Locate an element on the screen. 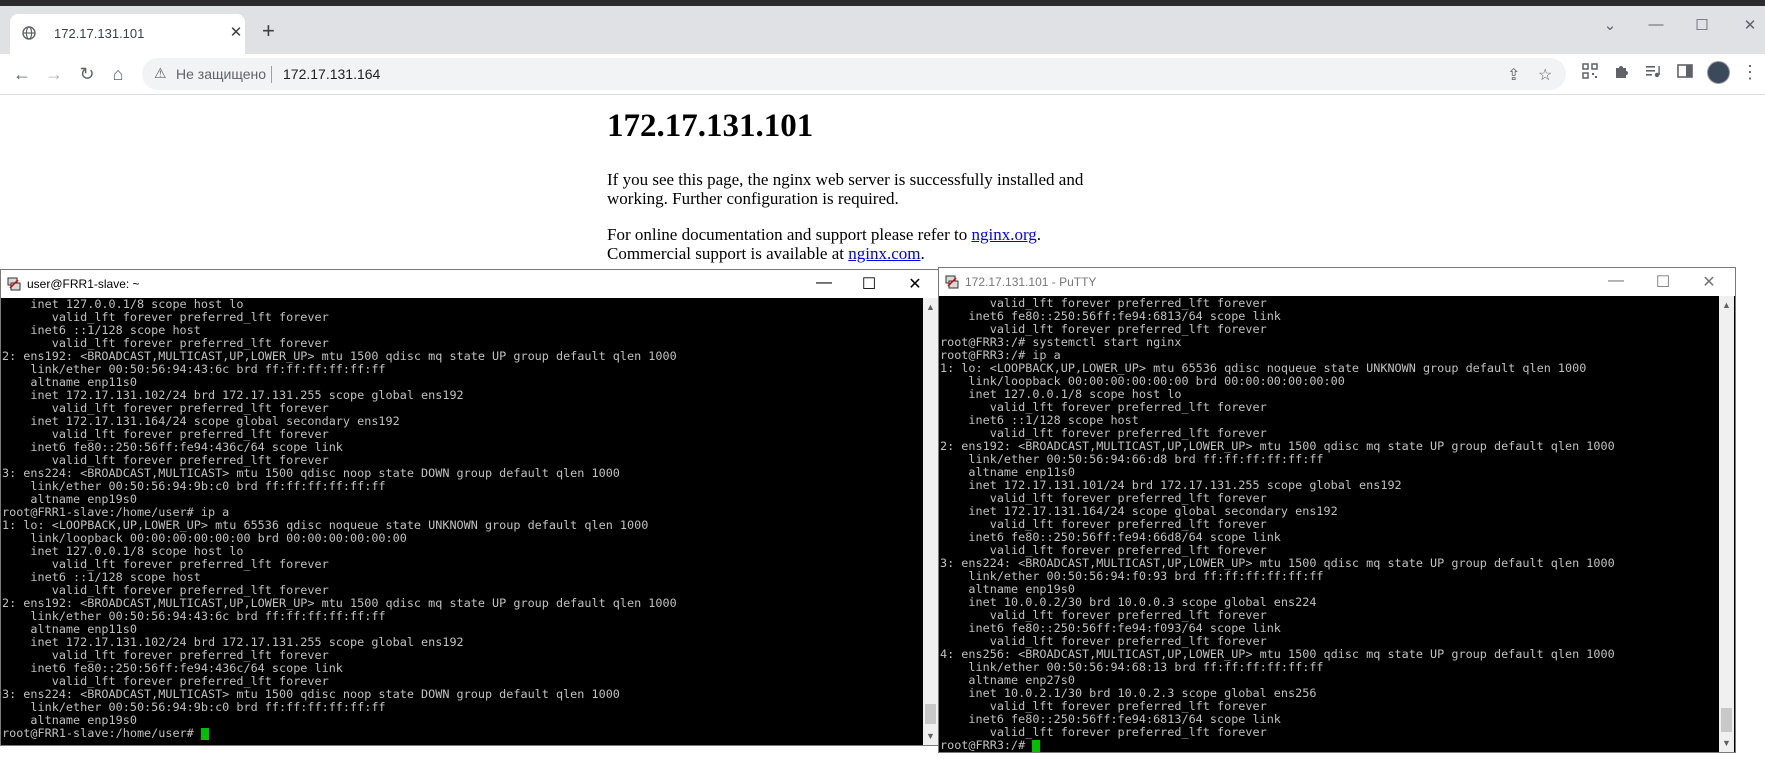  left-terminal-title: user@FRR1-slave: ~ is located at coordinates (83, 284).